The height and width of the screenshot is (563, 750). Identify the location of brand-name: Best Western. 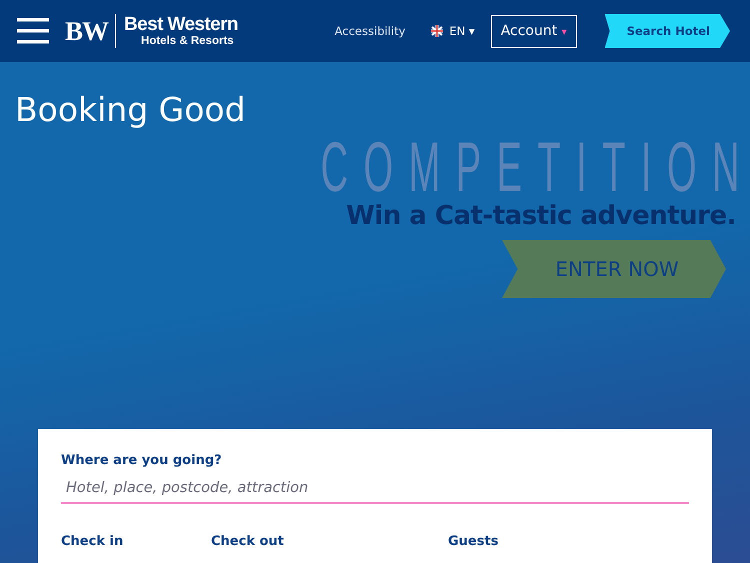
(181, 24).